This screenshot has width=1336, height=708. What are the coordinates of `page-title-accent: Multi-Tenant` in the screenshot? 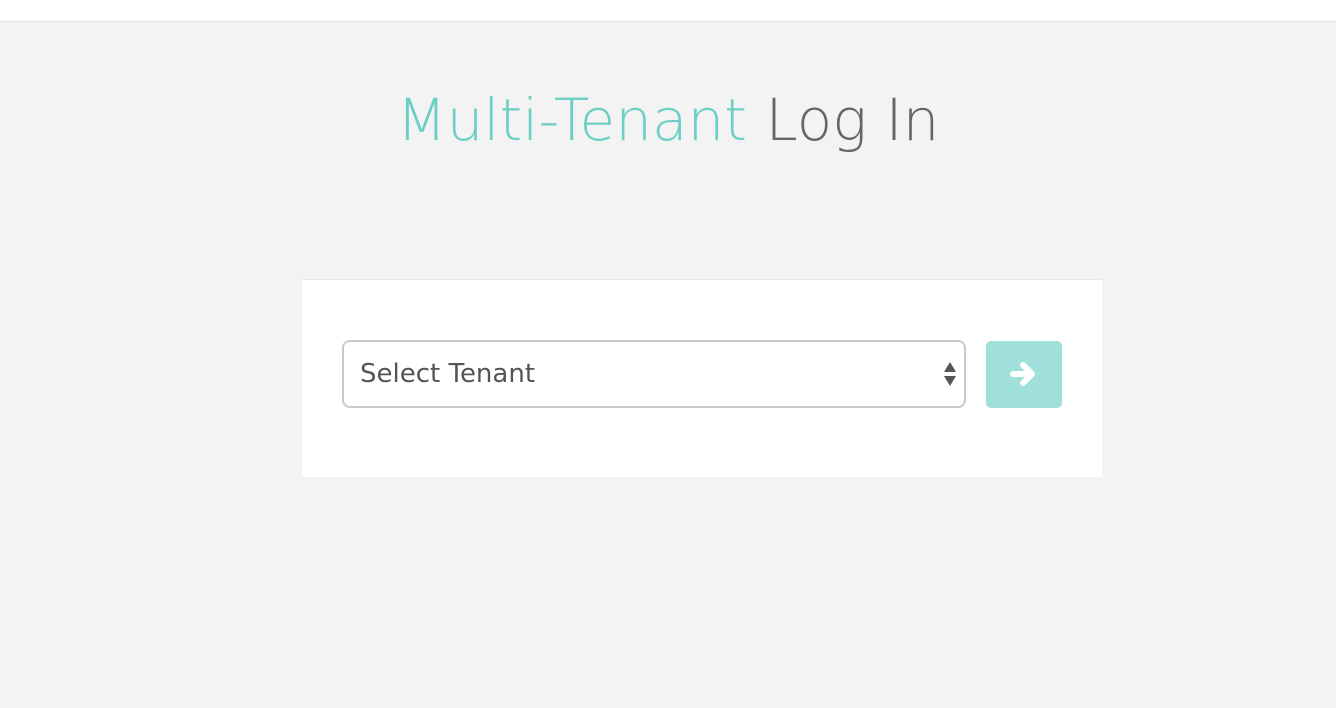 It's located at (572, 120).